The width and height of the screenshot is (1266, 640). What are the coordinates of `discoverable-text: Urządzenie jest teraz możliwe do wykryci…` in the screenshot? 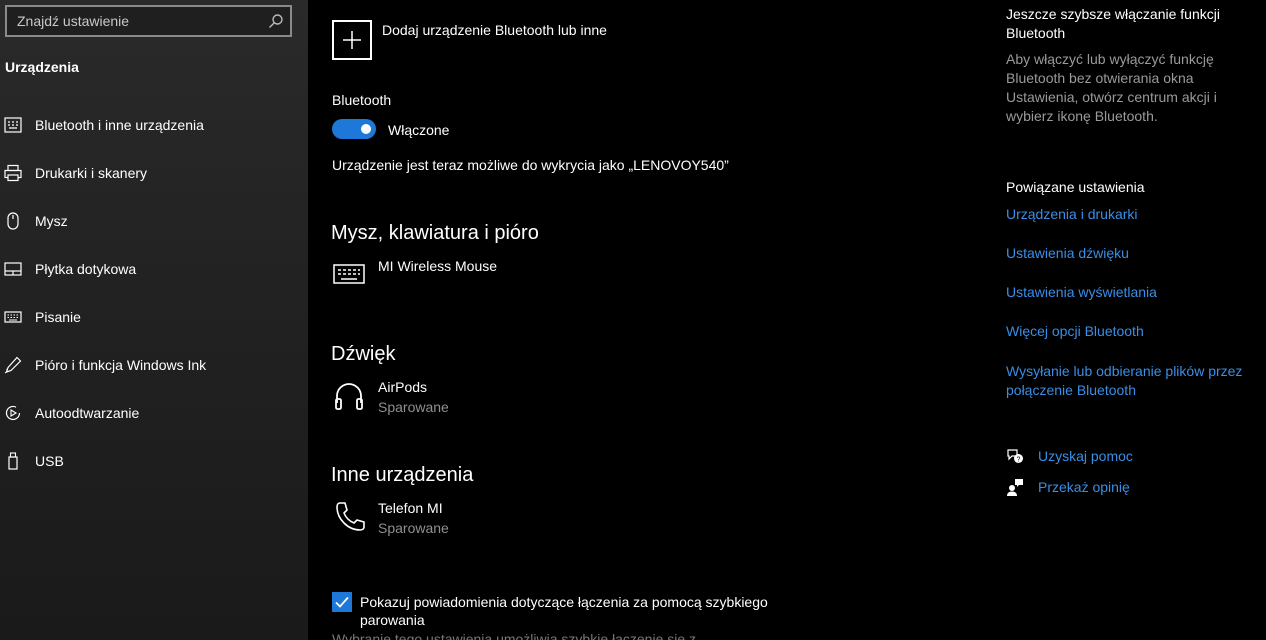 It's located at (530, 165).